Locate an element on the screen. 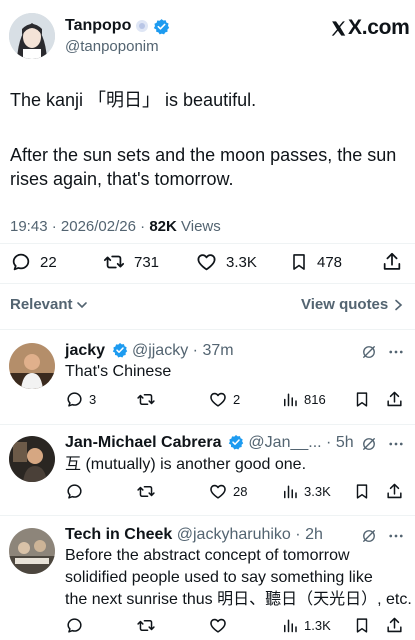  views-button: 816 is located at coordinates (303, 399).